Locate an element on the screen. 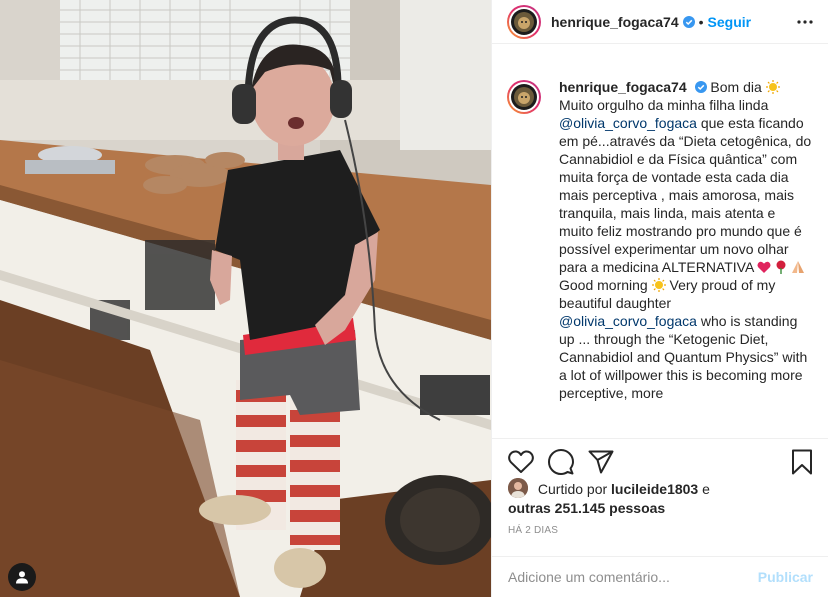 This screenshot has height=597, width=828. author-avatar is located at coordinates (524, 21).